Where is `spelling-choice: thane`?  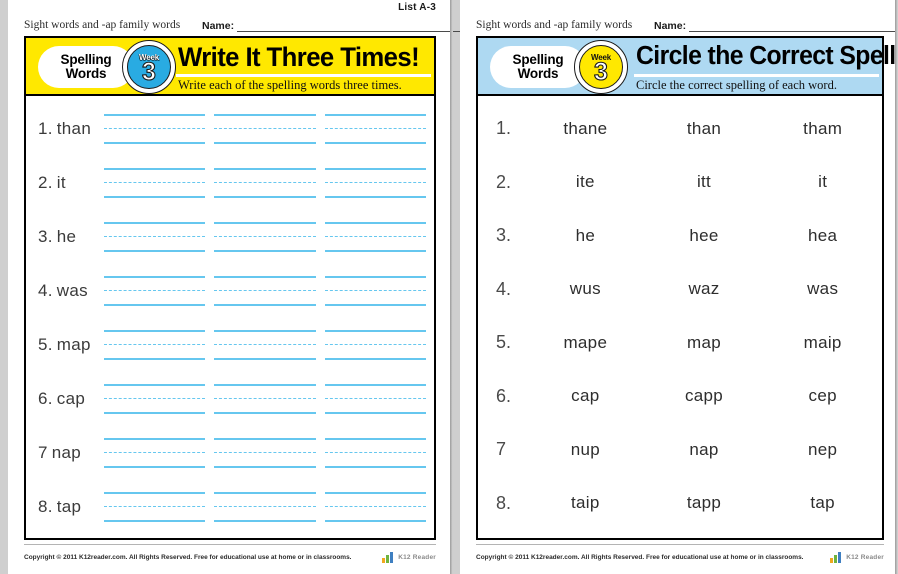
spelling-choice: thane is located at coordinates (585, 129).